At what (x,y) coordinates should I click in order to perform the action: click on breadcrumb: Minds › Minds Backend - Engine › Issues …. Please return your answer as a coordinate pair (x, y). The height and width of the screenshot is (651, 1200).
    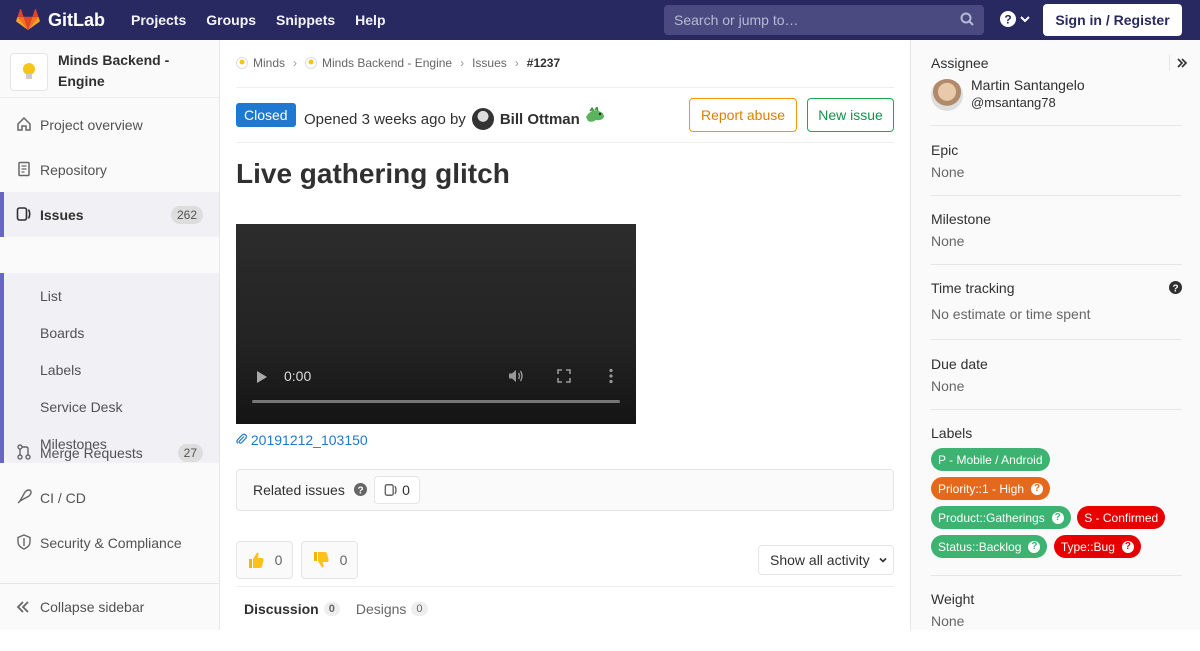
    Looking at the image, I should click on (398, 63).